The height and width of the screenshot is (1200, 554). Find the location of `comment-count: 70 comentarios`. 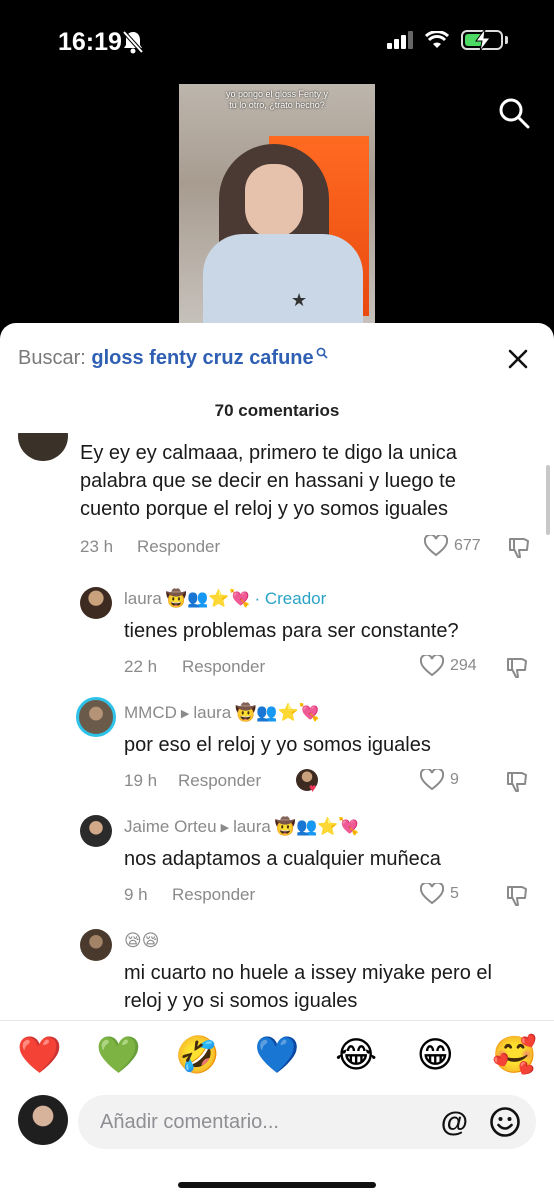

comment-count: 70 comentarios is located at coordinates (277, 410).